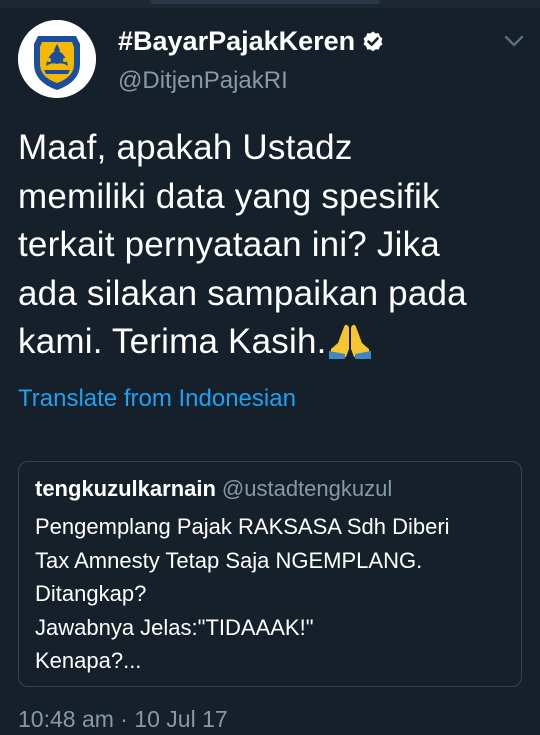 This screenshot has height=735, width=540. What do you see at coordinates (514, 41) in the screenshot?
I see `chevron-down-icon` at bounding box center [514, 41].